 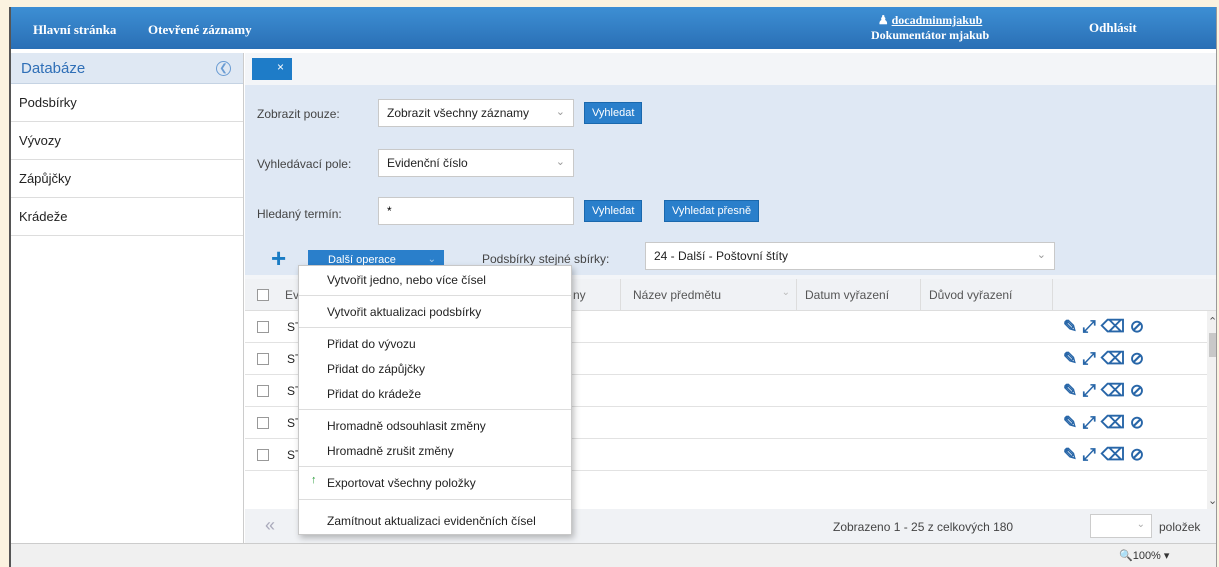 What do you see at coordinates (613, 555) in the screenshot?
I see `browser-status-bar: 🔍100% ▾` at bounding box center [613, 555].